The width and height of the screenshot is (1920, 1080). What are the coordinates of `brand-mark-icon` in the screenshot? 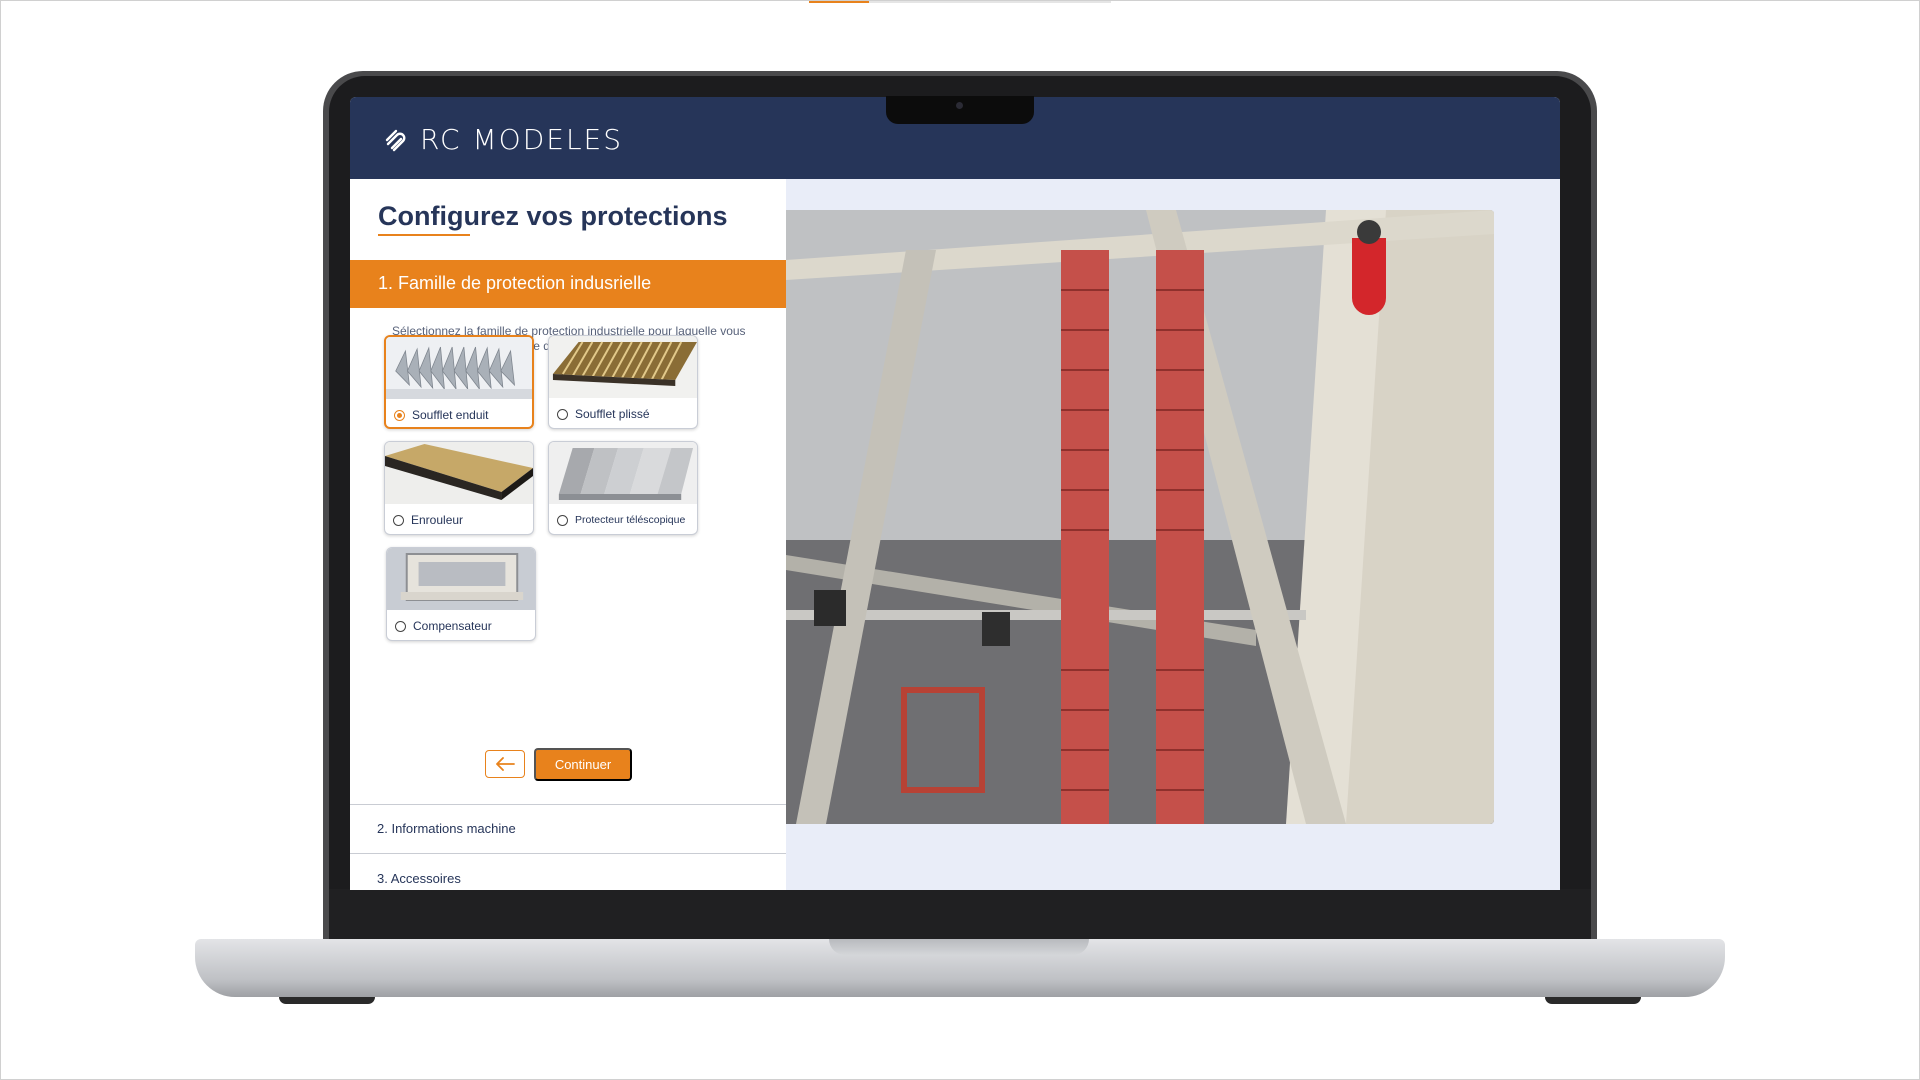 It's located at (395, 140).